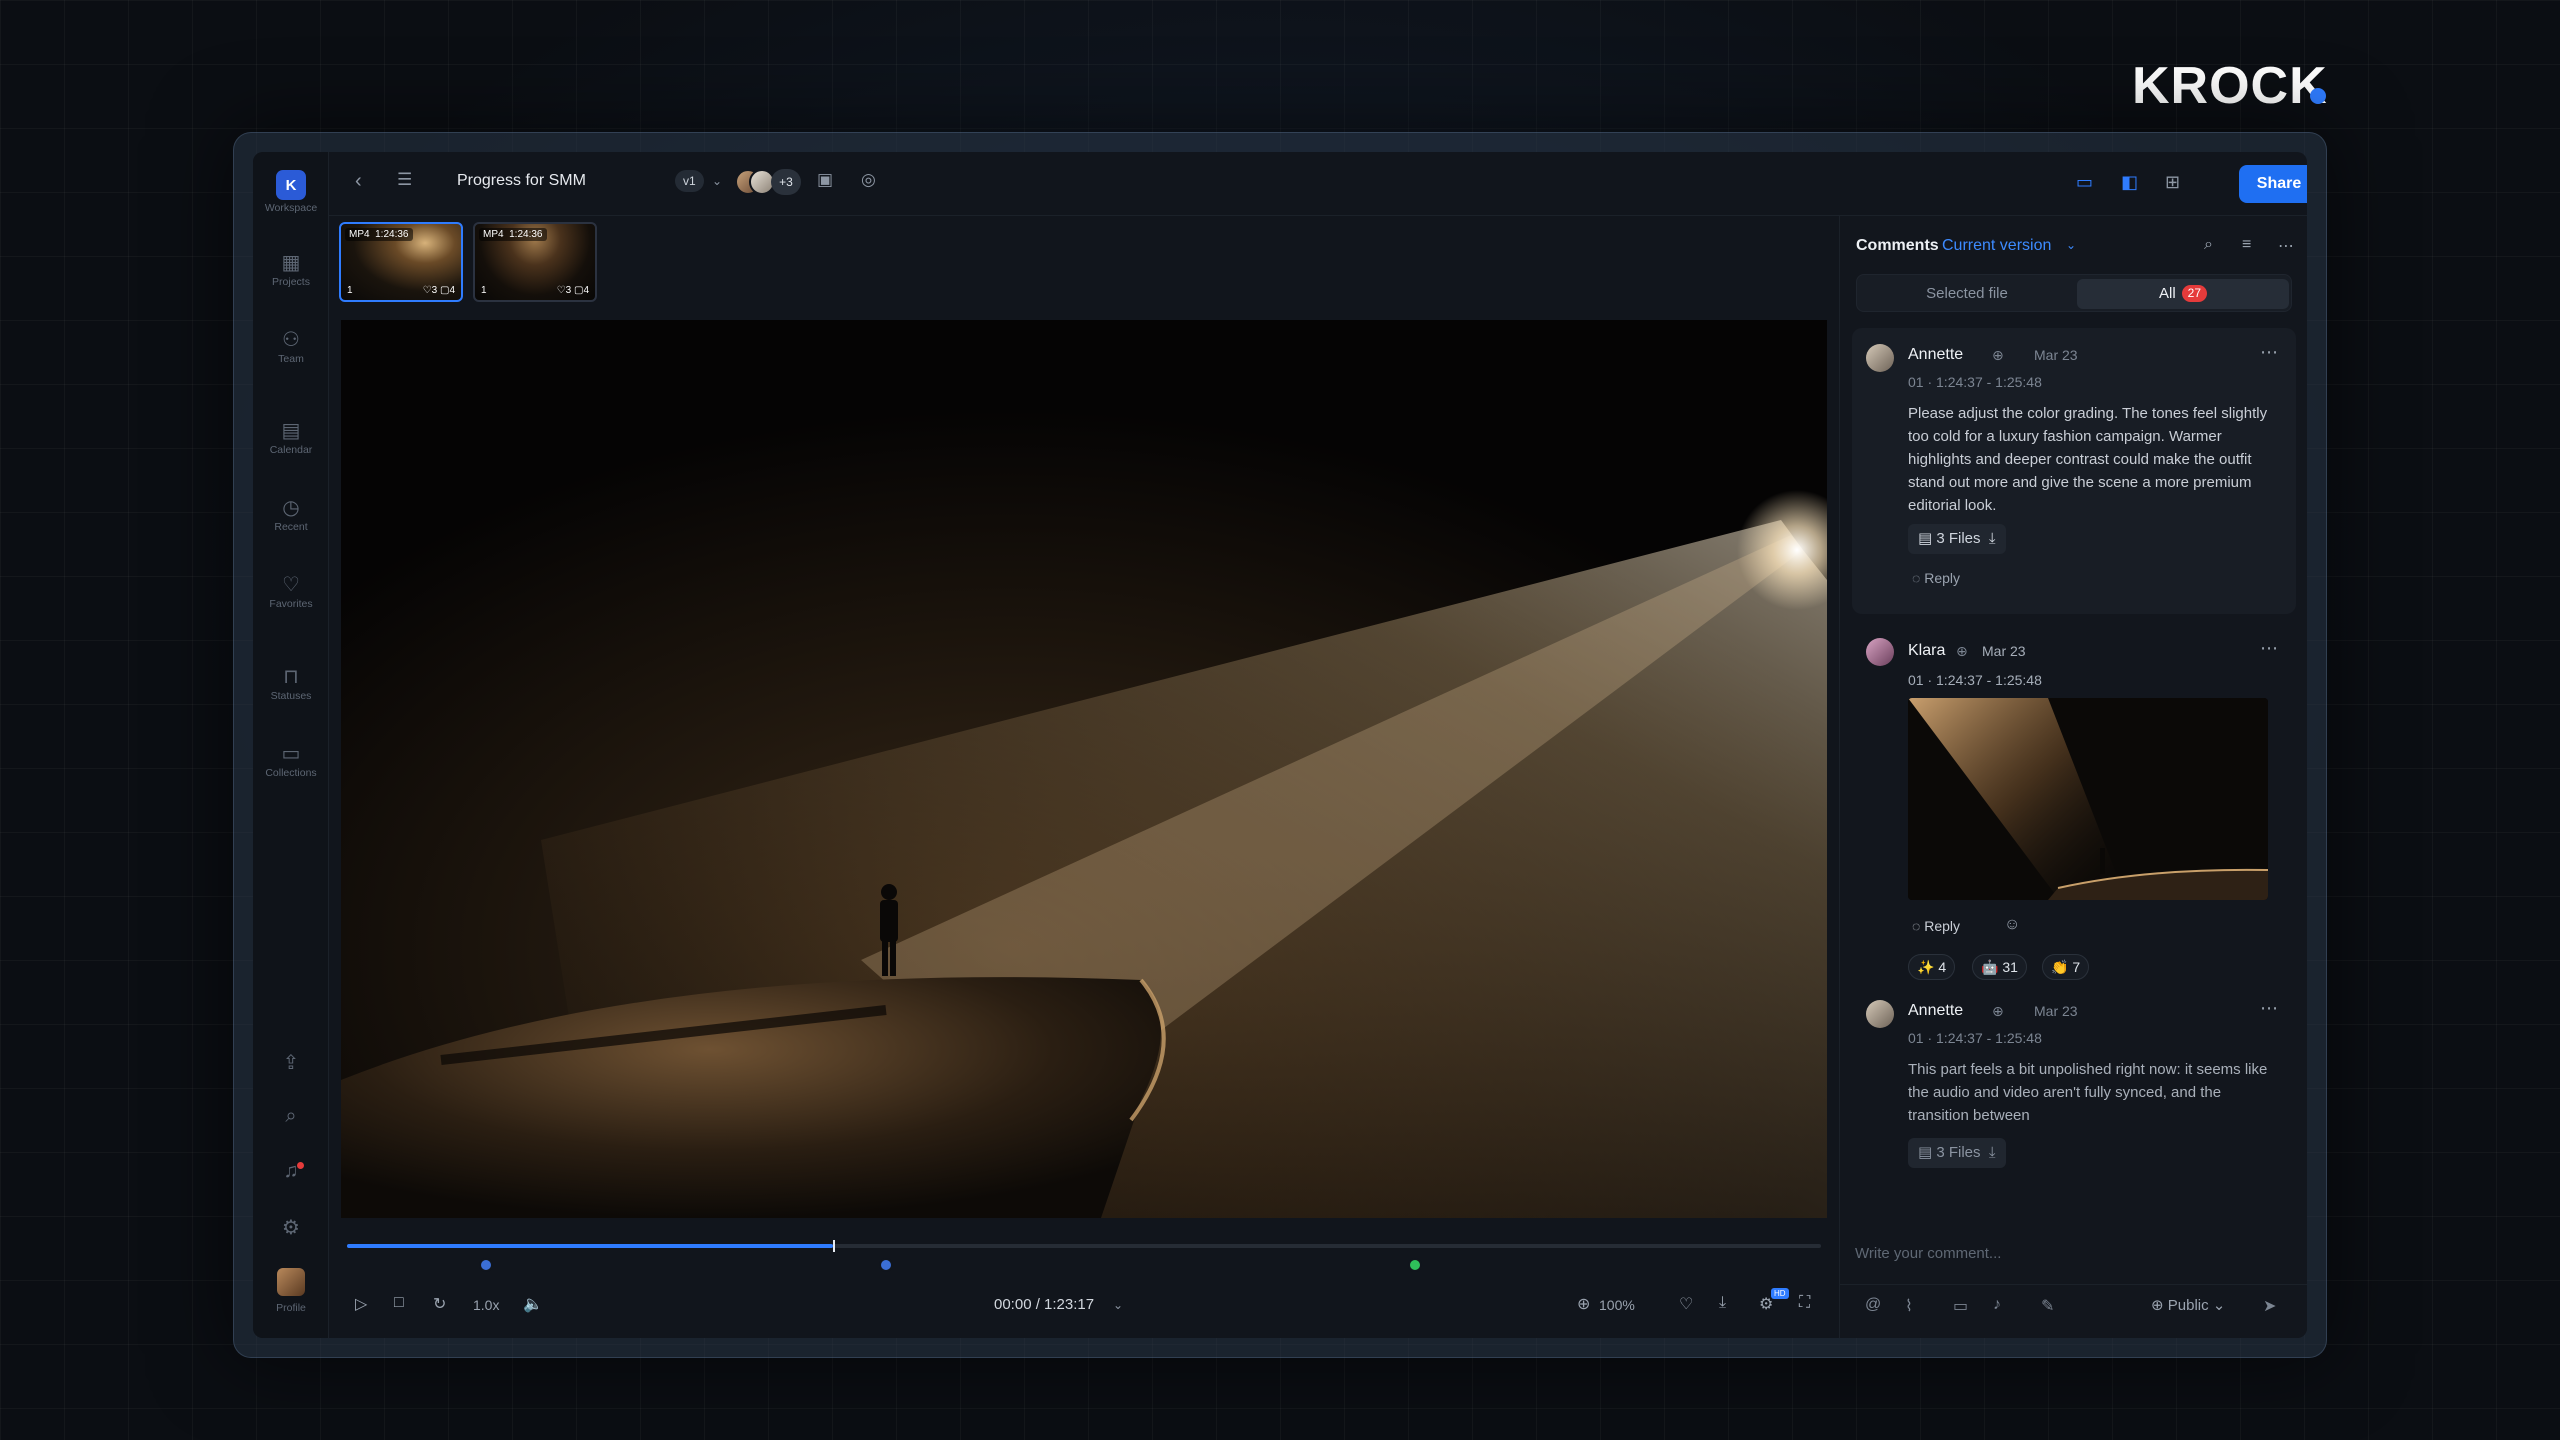  I want to click on sidebar-item-label: Recent, so click(291, 527).